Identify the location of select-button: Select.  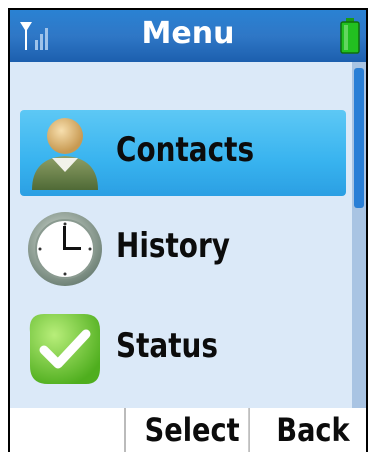
(193, 430).